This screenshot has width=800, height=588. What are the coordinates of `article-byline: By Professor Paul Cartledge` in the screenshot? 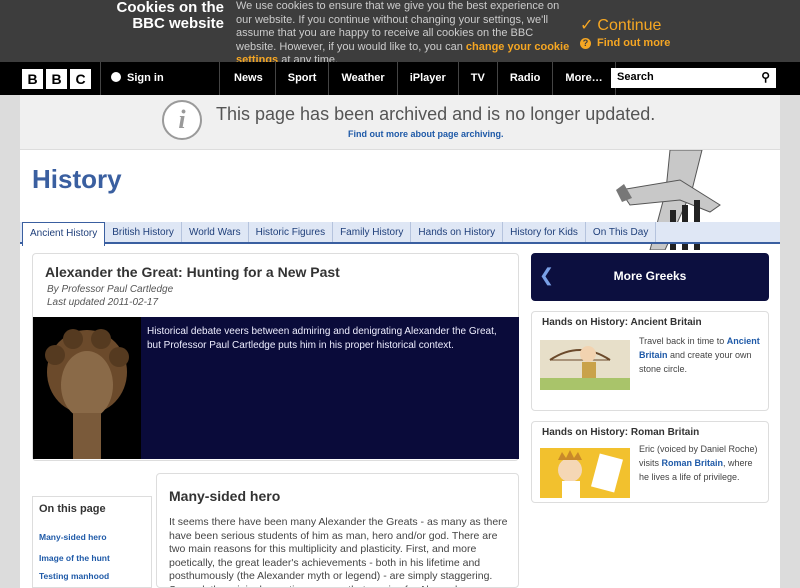 It's located at (110, 289).